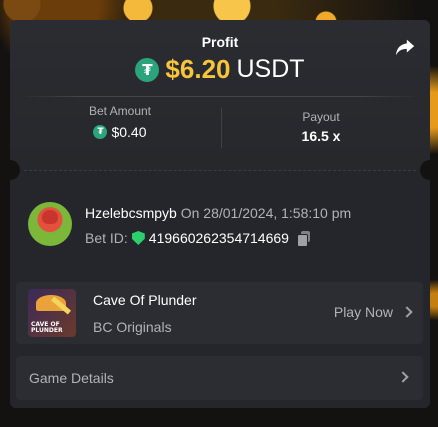 Image resolution: width=438 pixels, height=427 pixels. What do you see at coordinates (266, 213) in the screenshot?
I see `bet-timestamp: On 28/01/2024, 1:58:10 pm` at bounding box center [266, 213].